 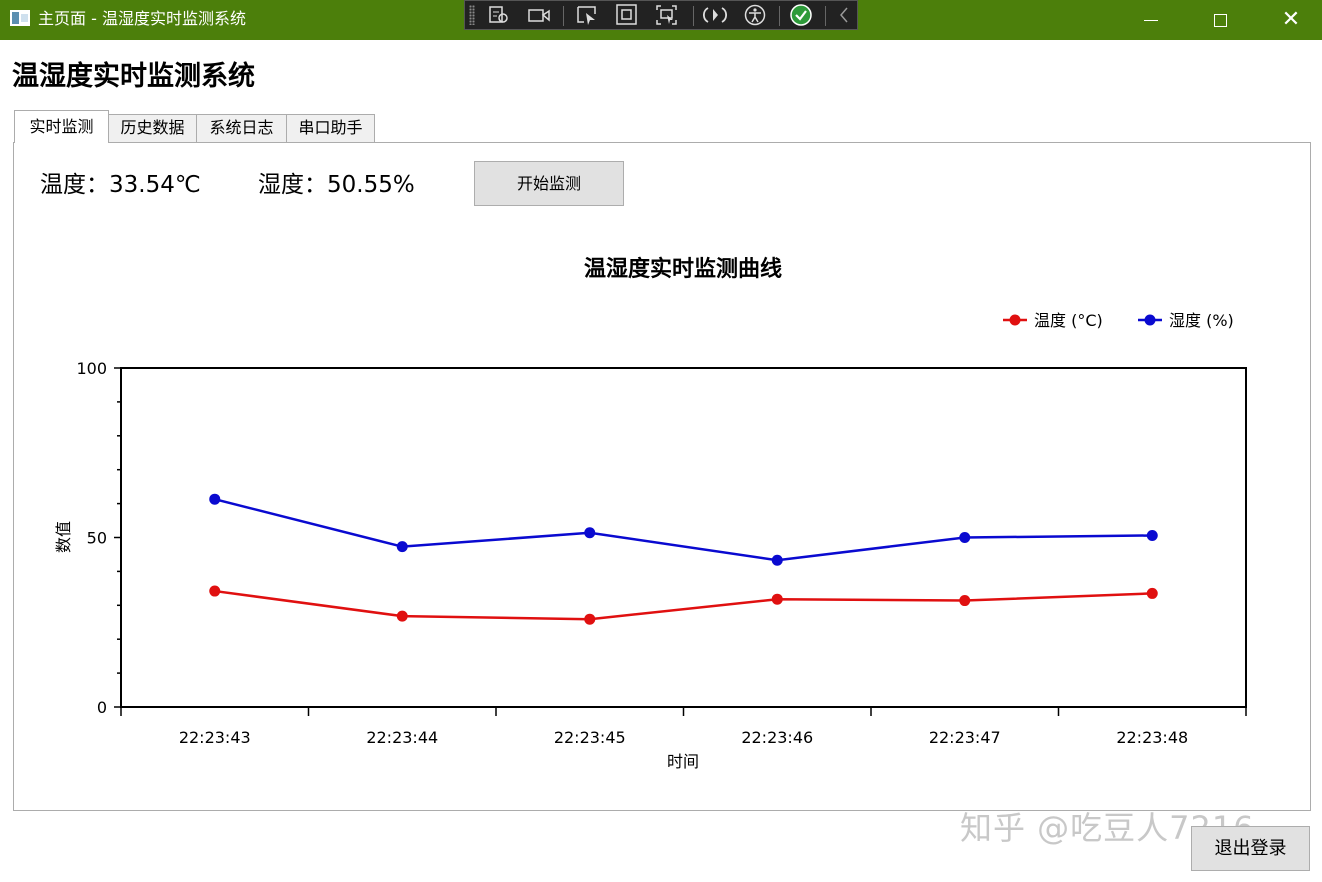 What do you see at coordinates (330, 128) in the screenshot?
I see `tab-serial-assistant: 串口助手` at bounding box center [330, 128].